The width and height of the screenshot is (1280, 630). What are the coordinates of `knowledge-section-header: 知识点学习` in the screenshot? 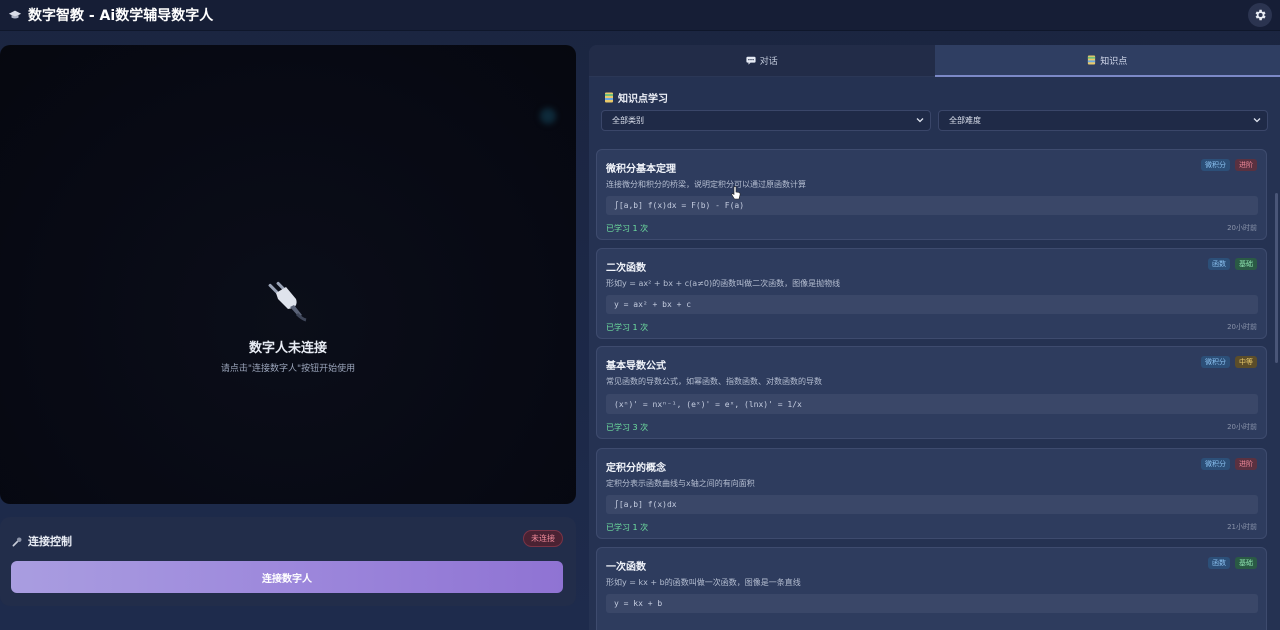 It's located at (636, 97).